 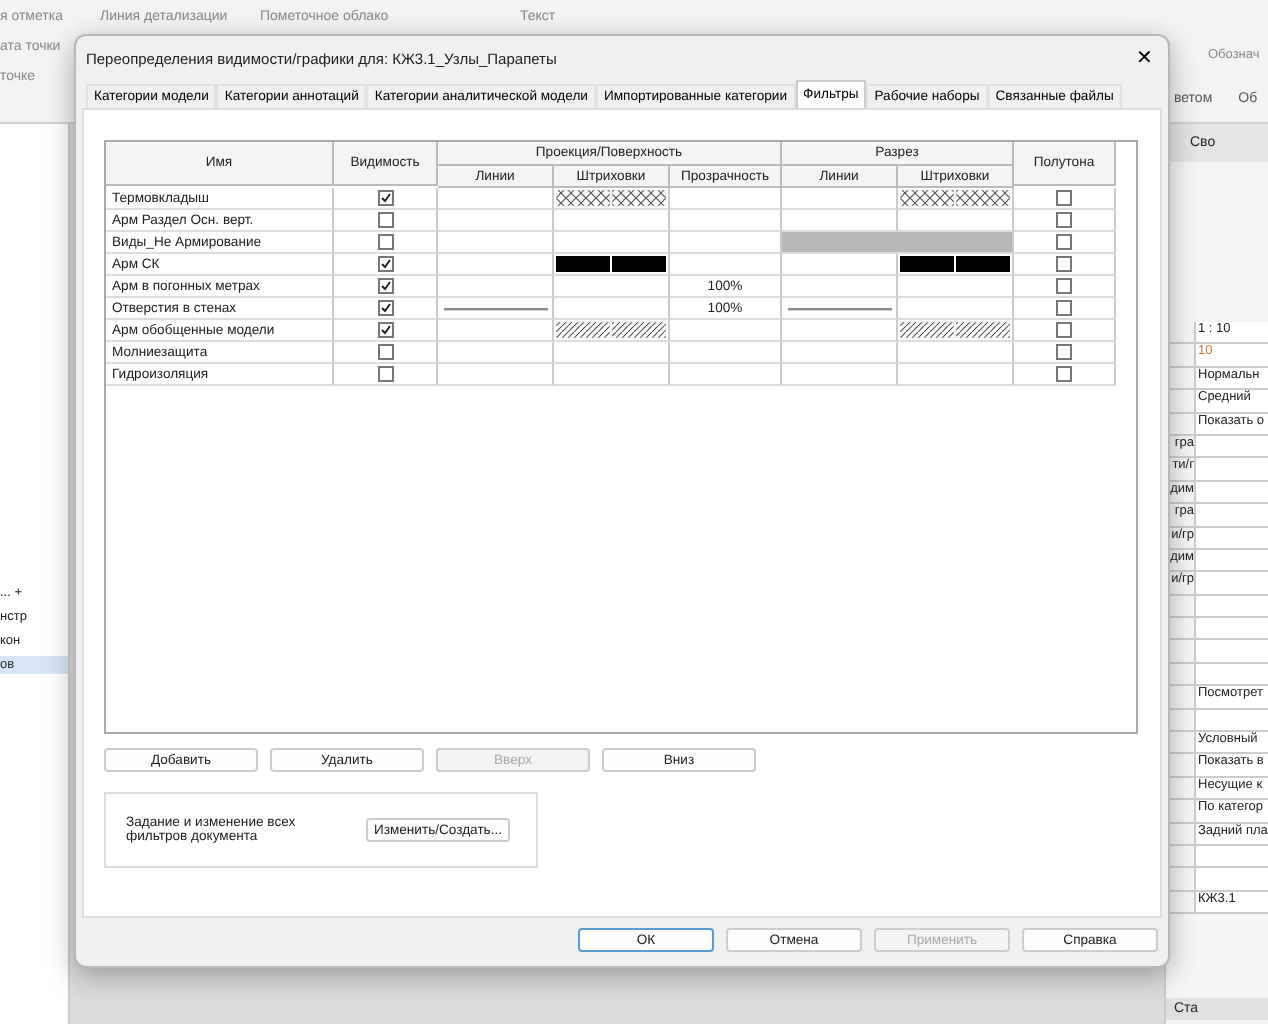 I want to click on close-button: ✕, so click(x=1144, y=58).